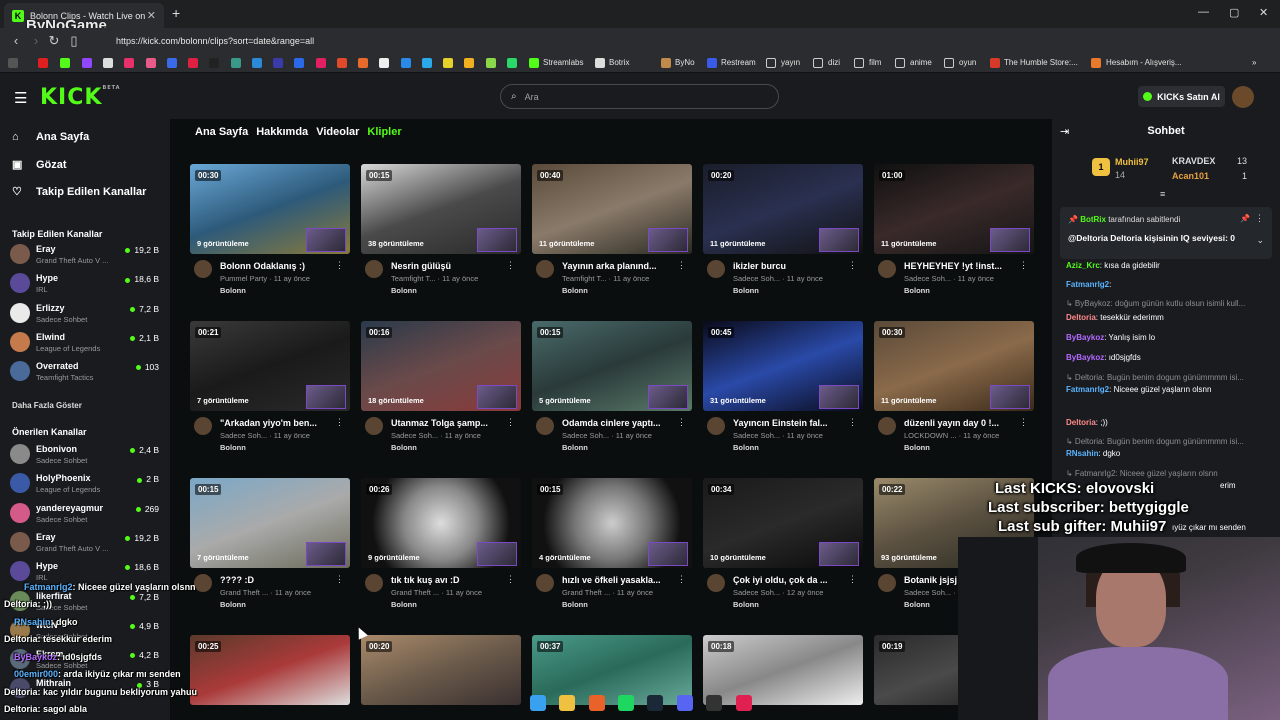 The height and width of the screenshot is (720, 1280). What do you see at coordinates (282, 132) in the screenshot?
I see `tab-about: Hakkımda` at bounding box center [282, 132].